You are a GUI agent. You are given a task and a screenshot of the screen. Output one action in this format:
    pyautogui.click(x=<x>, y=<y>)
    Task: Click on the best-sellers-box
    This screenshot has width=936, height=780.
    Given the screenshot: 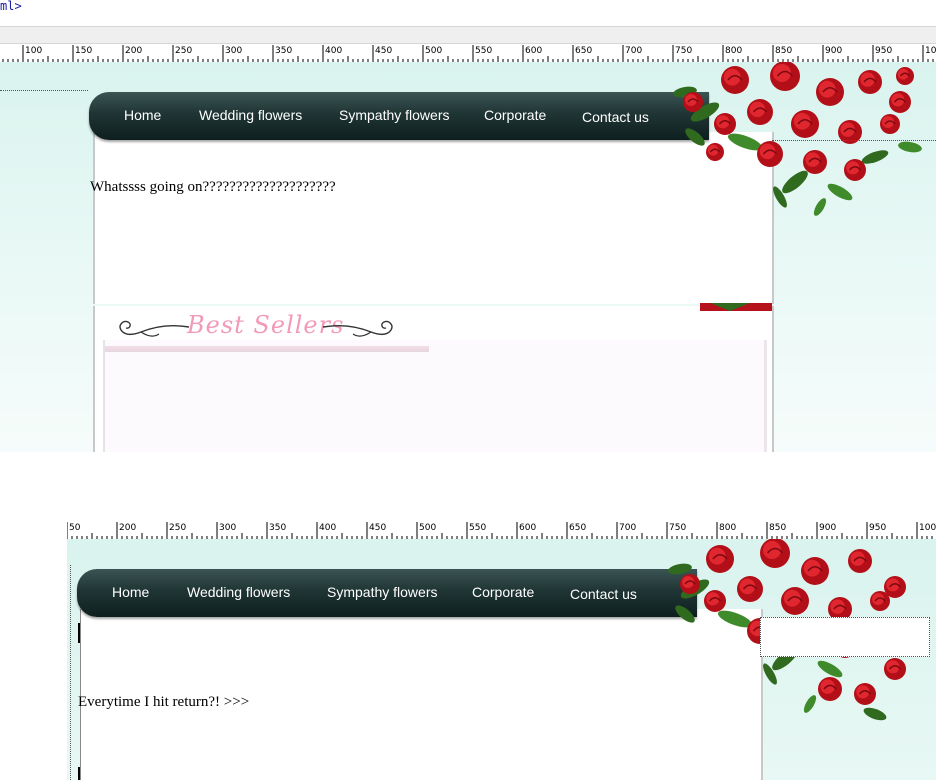 What is the action you would take?
    pyautogui.click(x=435, y=396)
    